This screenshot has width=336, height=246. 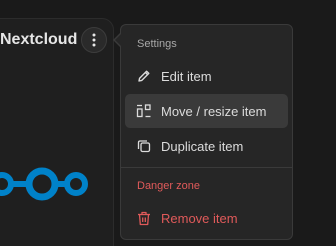 I want to click on widget-title: Nextcloud, so click(x=39, y=39).